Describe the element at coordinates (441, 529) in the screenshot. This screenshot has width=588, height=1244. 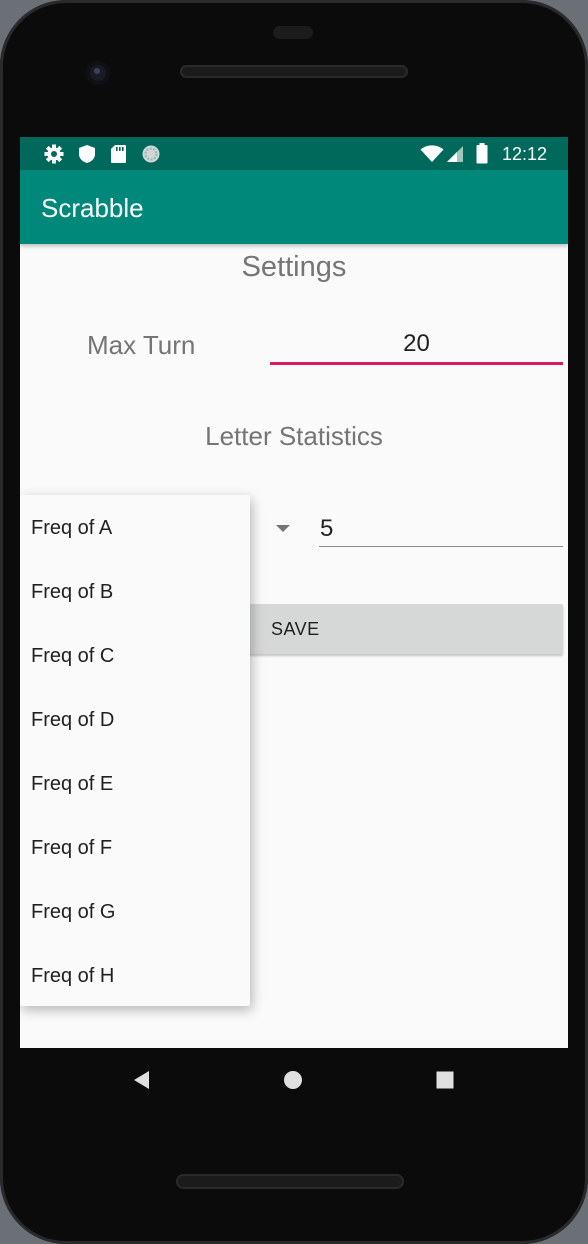
I see `frequency-input` at that location.